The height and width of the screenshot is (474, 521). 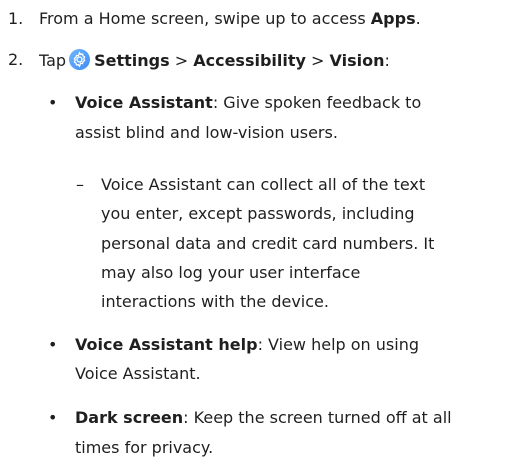 I want to click on voice-assistant-note-line-4: may also log your user interface, so click(x=231, y=272).